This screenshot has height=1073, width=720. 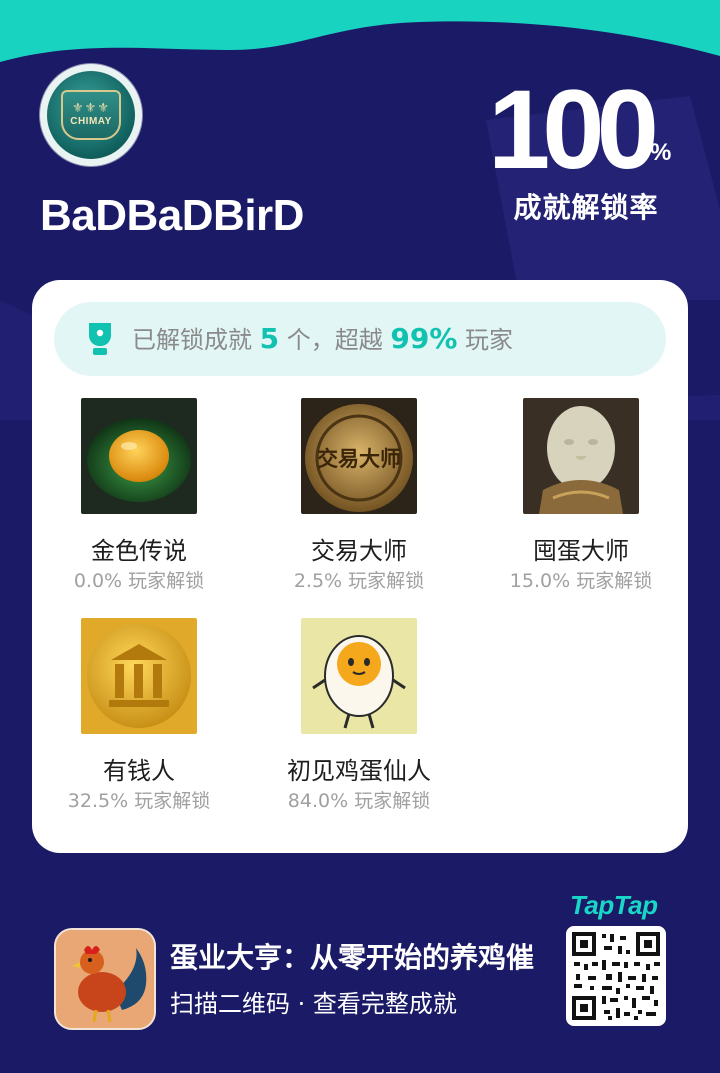 I want to click on avatar-brand-text: CHIMAY, so click(x=91, y=121).